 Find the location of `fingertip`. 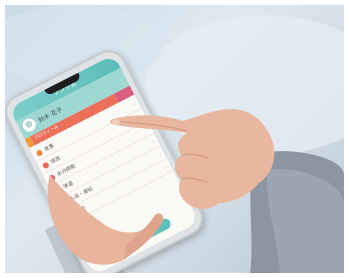

fingertip is located at coordinates (116, 122).